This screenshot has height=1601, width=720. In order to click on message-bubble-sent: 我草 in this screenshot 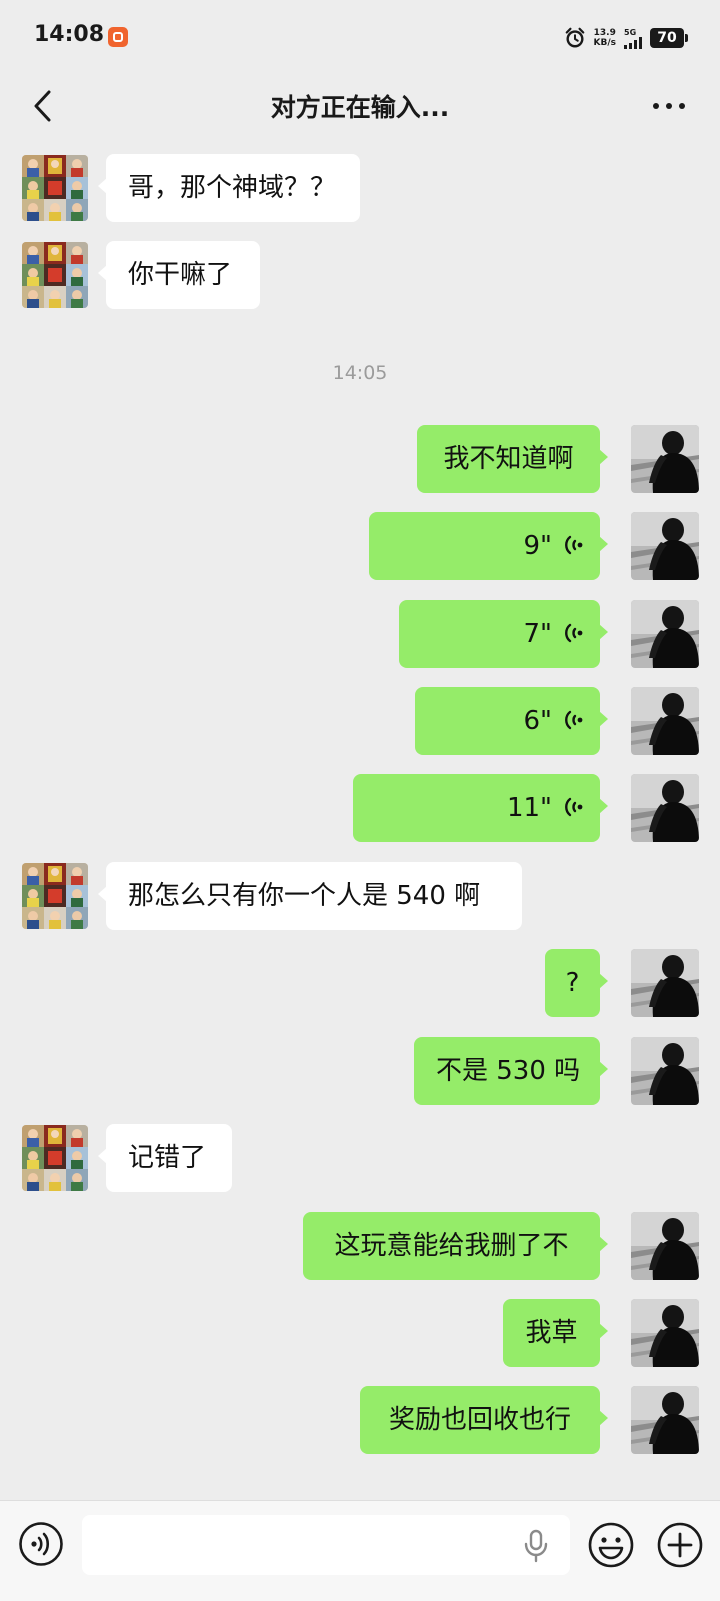, I will do `click(555, 1333)`.